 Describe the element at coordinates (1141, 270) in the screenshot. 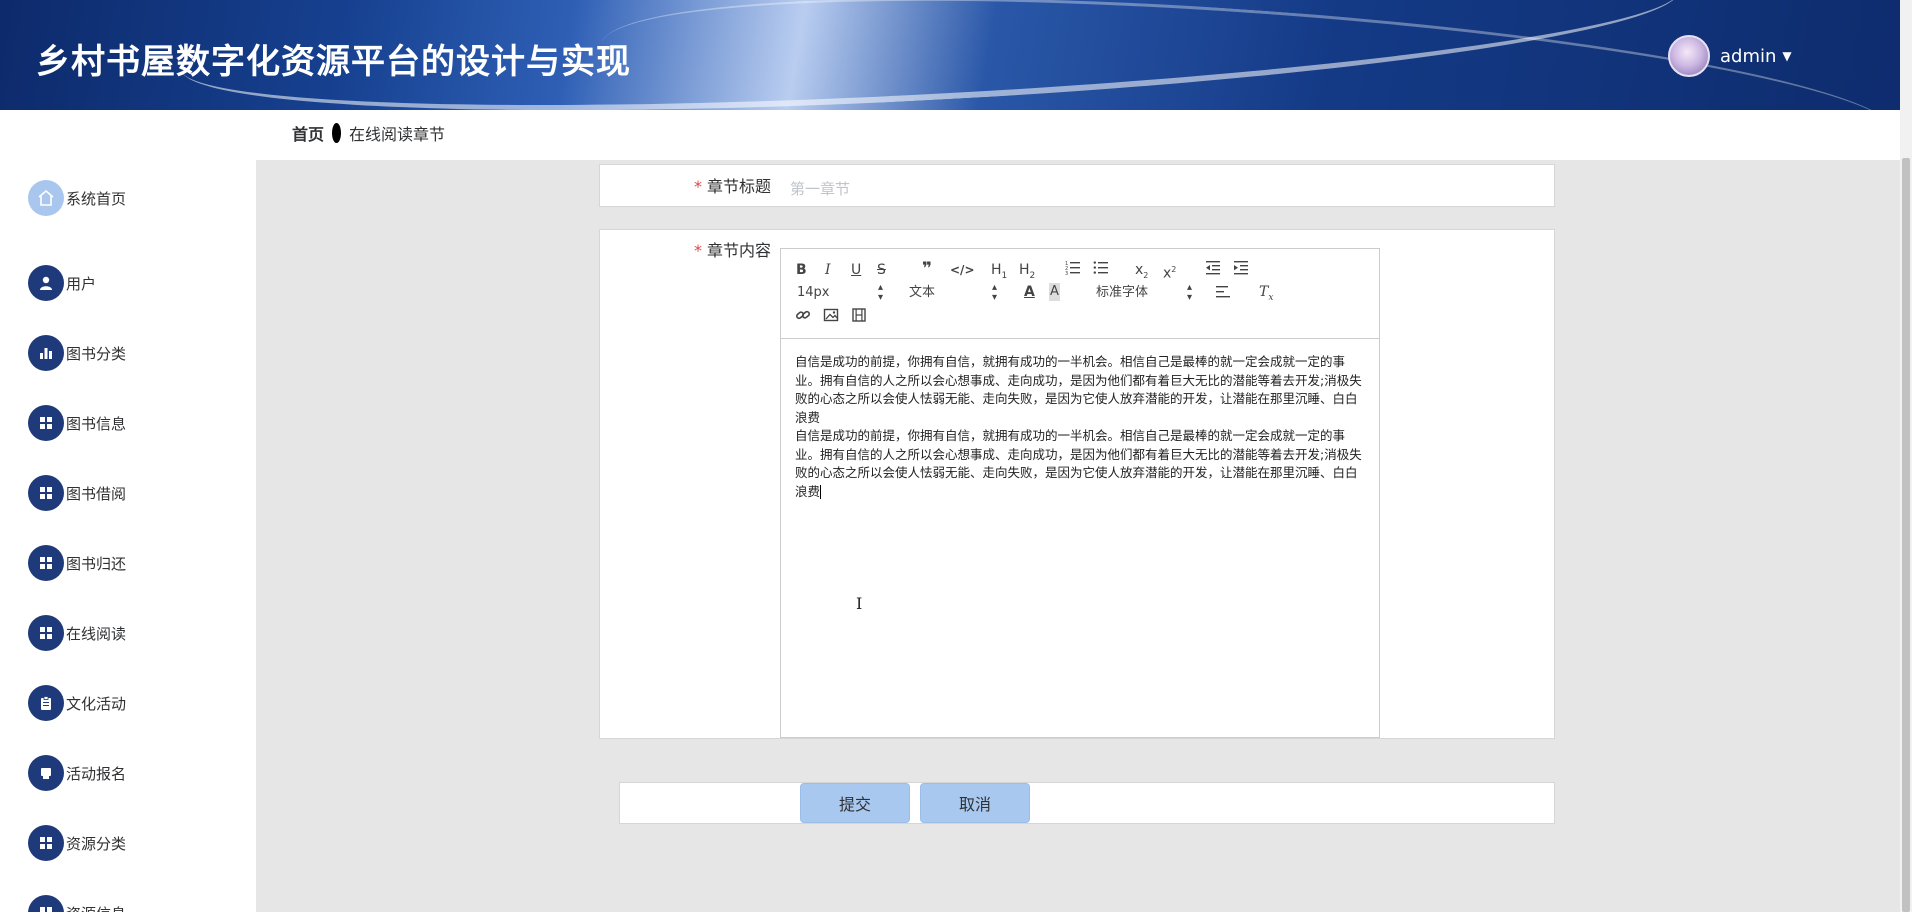

I see `subscript-icon: x2` at that location.